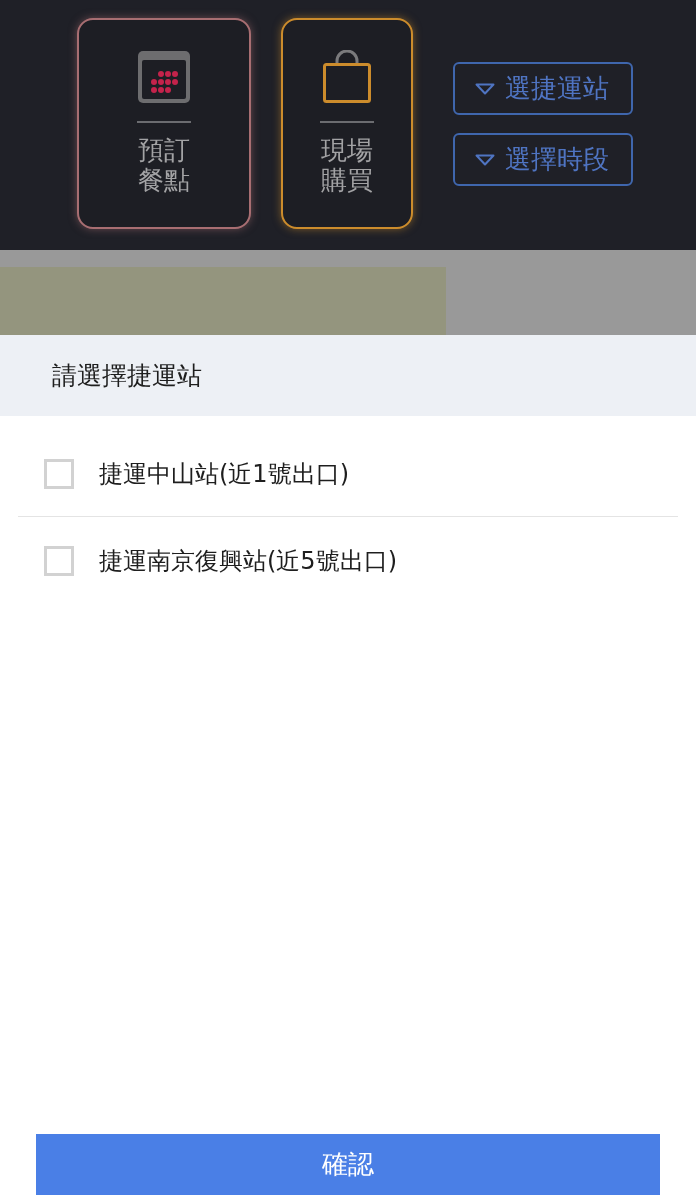 The height and width of the screenshot is (1200, 696). I want to click on order-mode-card: 預訂 餐點, so click(164, 123).